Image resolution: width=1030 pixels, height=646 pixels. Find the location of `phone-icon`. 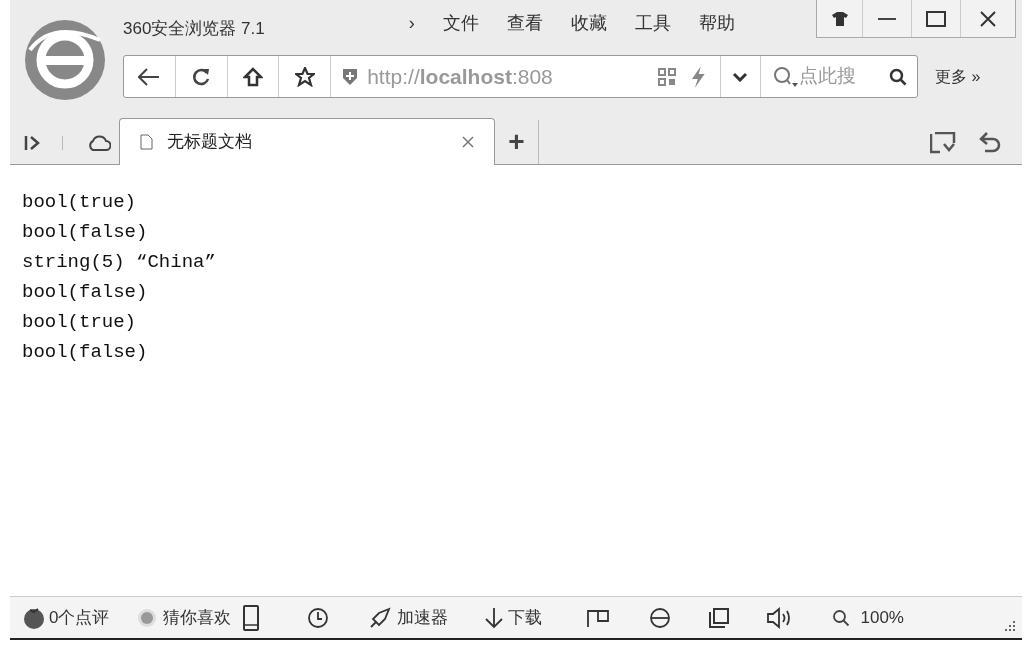

phone-icon is located at coordinates (251, 617).